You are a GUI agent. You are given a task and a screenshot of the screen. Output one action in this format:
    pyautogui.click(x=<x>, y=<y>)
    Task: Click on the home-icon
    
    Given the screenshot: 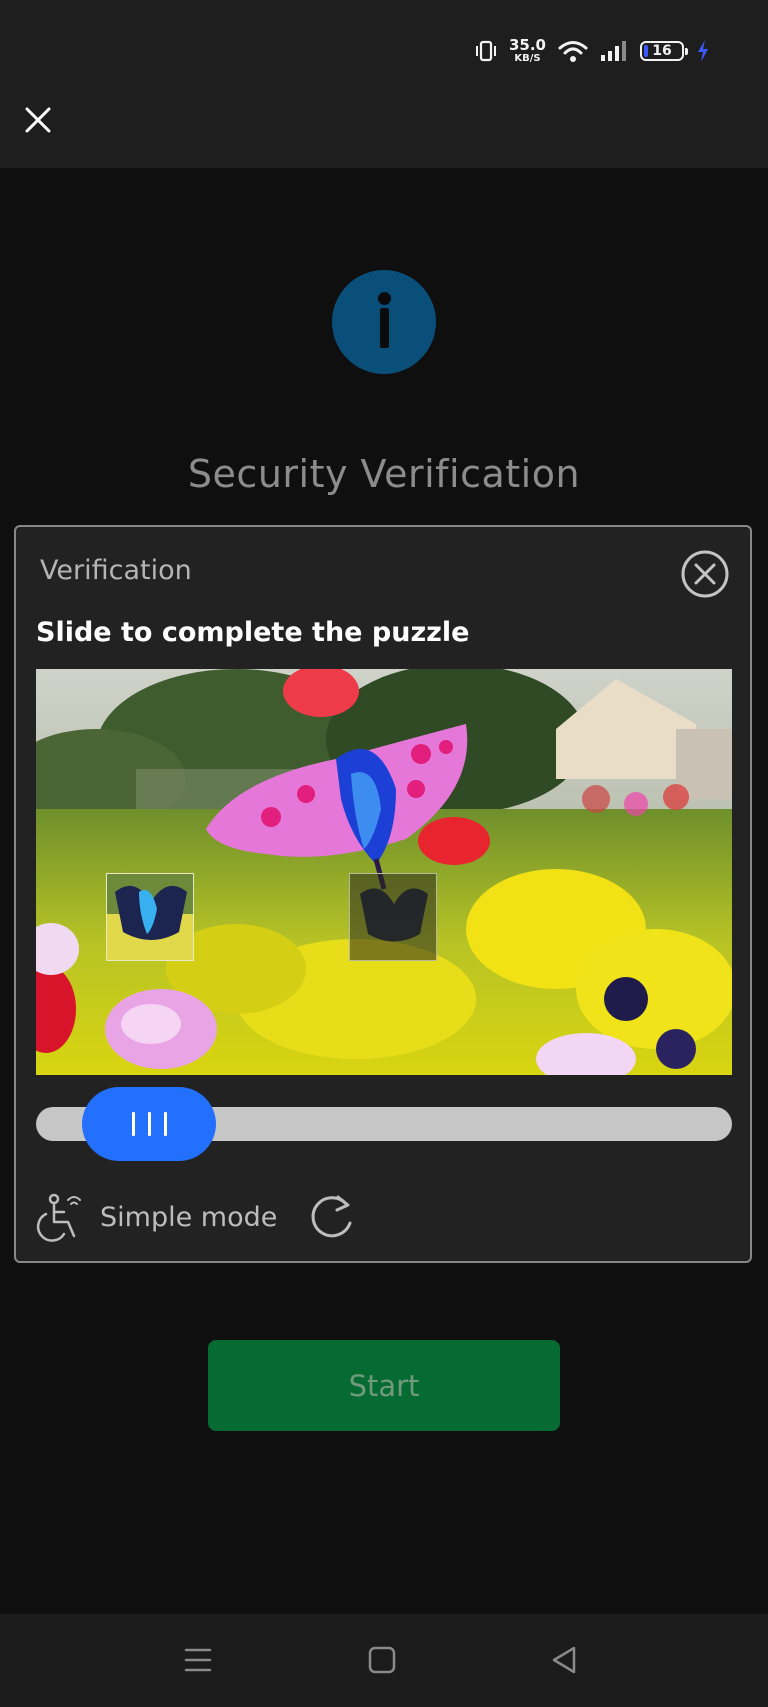 What is the action you would take?
    pyautogui.click(x=382, y=1660)
    